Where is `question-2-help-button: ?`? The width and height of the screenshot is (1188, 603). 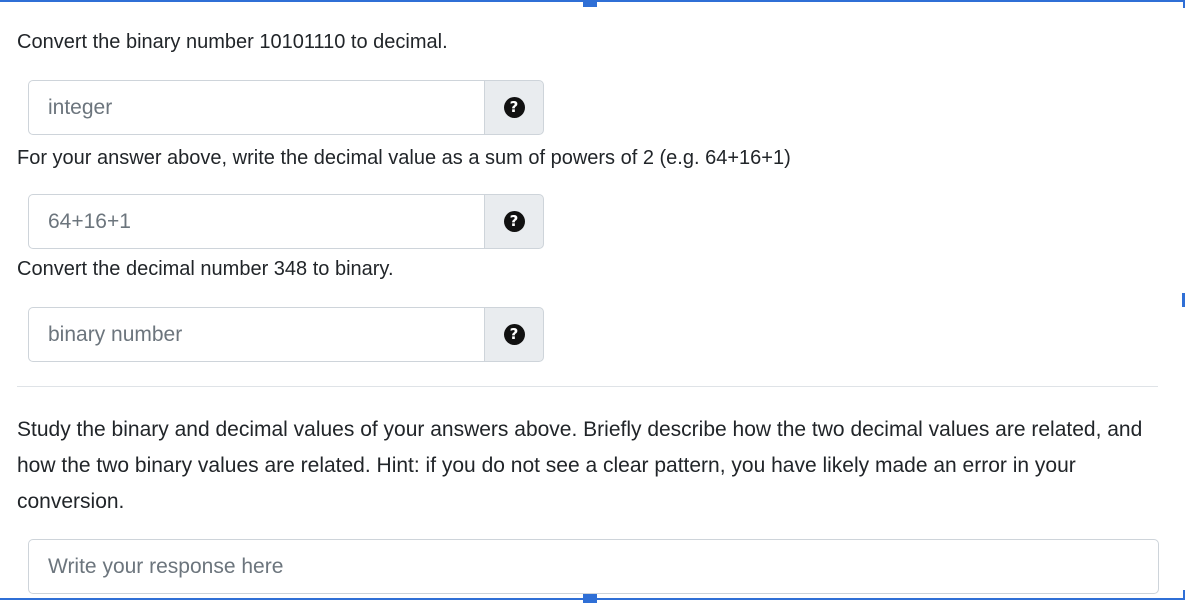
question-2-help-button: ? is located at coordinates (514, 221).